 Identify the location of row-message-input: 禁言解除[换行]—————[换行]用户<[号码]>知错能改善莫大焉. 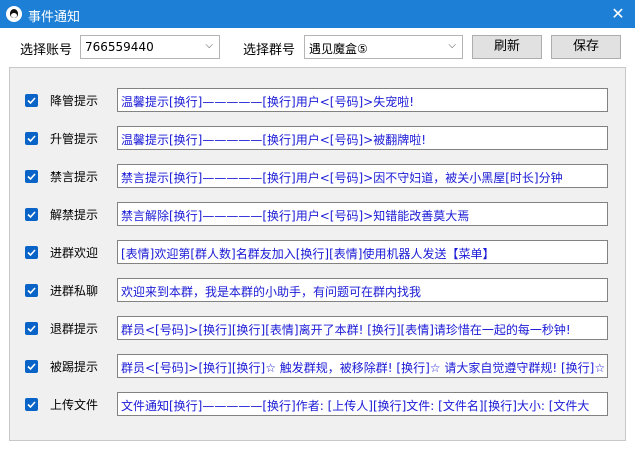
(362, 214).